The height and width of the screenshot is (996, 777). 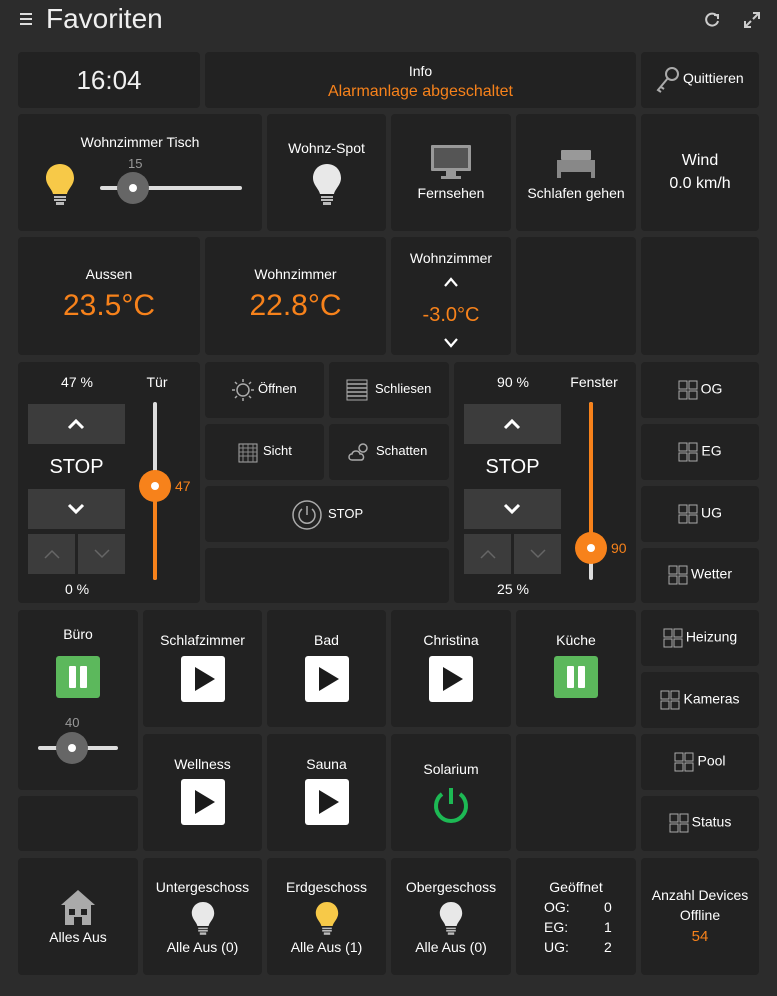 I want to click on nav-wetter-label: Wetter, so click(x=711, y=573).